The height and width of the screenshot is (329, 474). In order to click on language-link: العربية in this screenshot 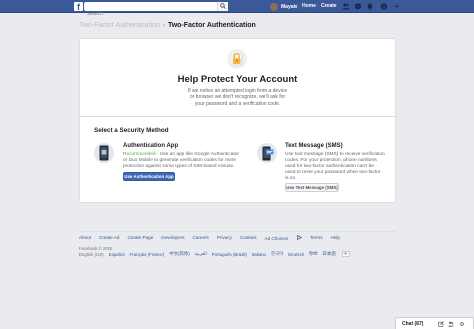, I will do `click(201, 254)`.